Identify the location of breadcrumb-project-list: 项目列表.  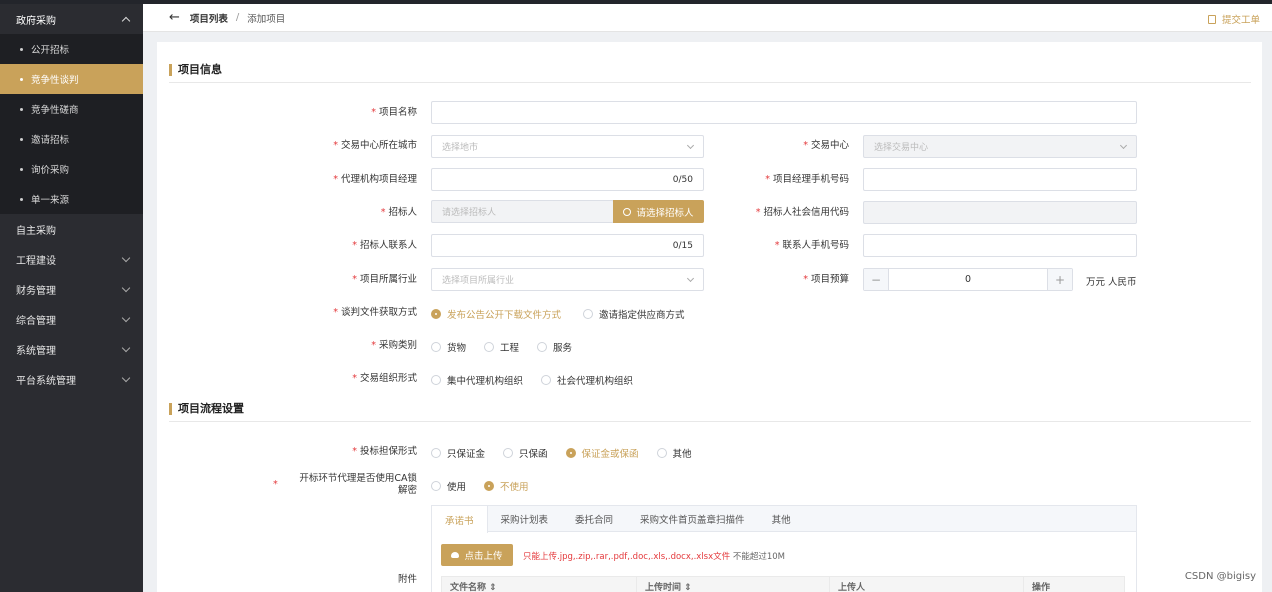
(209, 18).